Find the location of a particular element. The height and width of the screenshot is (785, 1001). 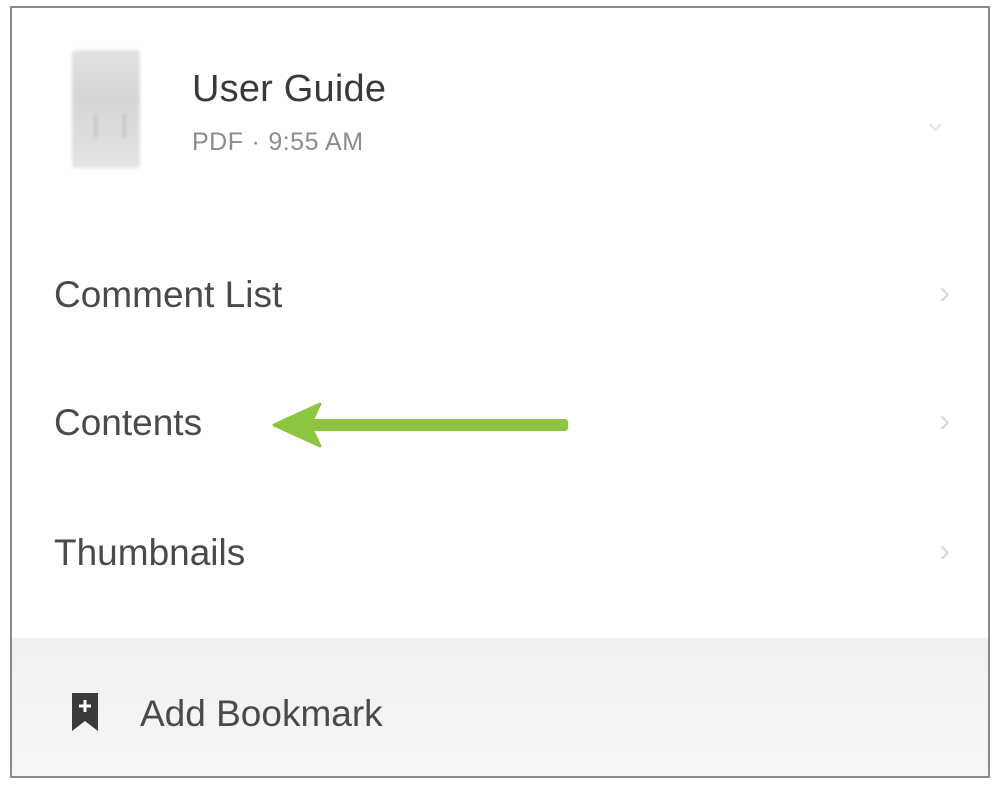

chevron-down-icon: ⌄ is located at coordinates (935, 121).